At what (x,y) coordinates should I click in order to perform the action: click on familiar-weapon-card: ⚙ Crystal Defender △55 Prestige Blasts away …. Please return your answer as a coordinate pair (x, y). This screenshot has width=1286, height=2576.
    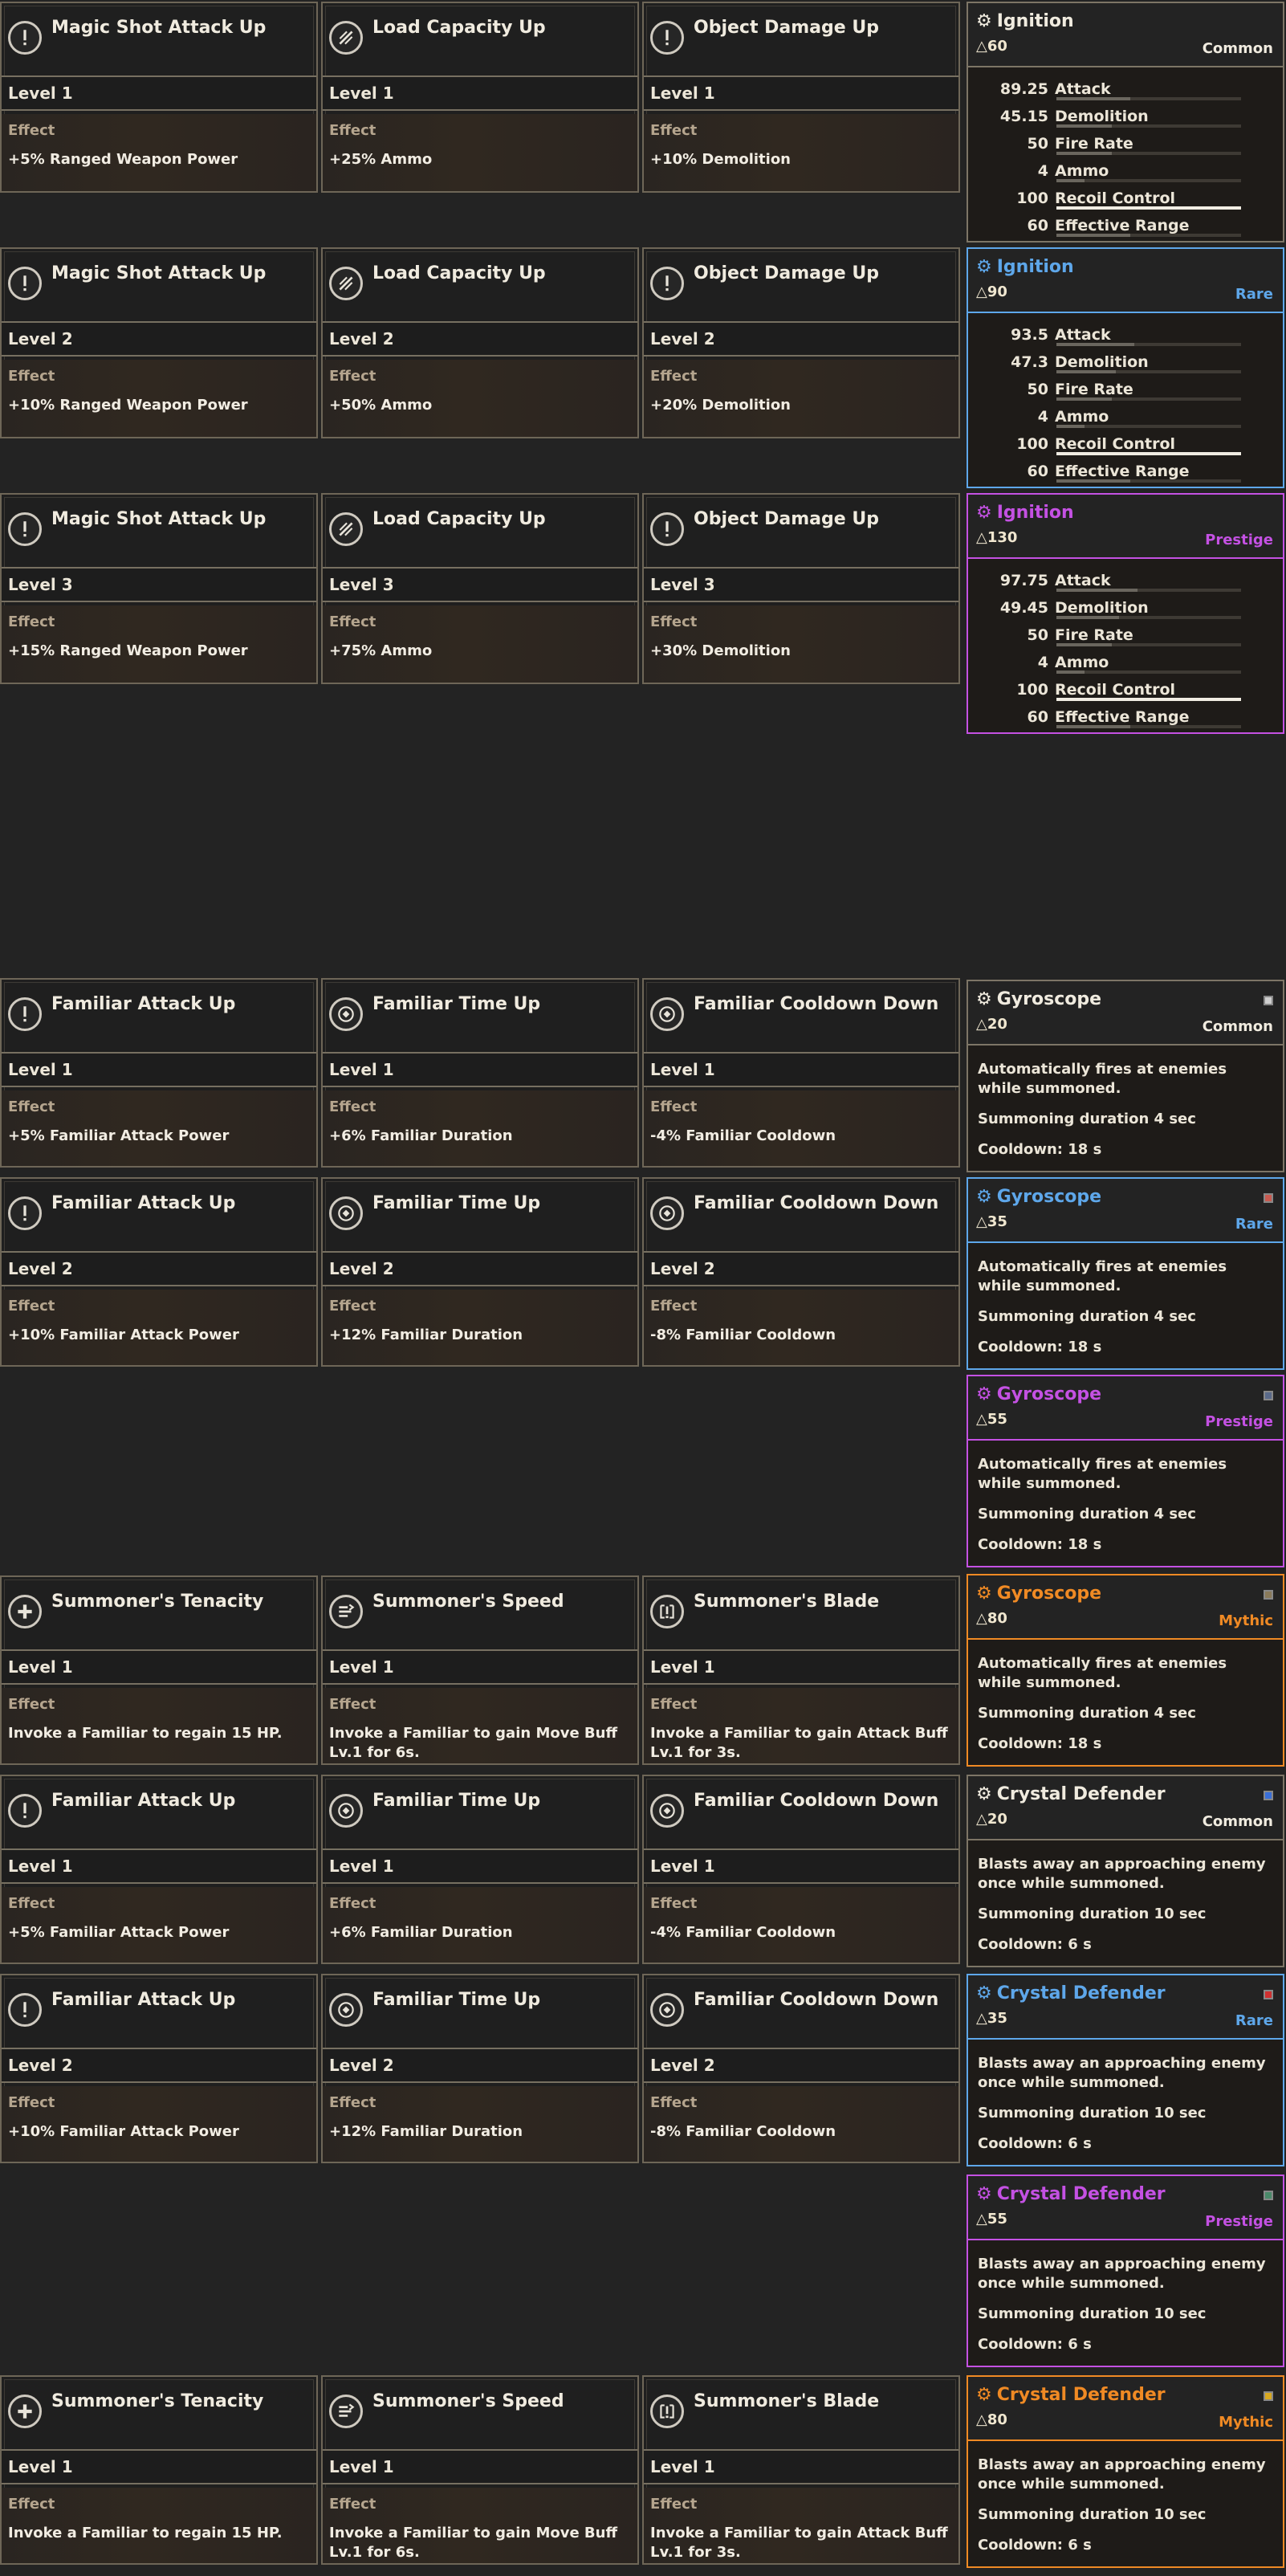
    Looking at the image, I should click on (1125, 2271).